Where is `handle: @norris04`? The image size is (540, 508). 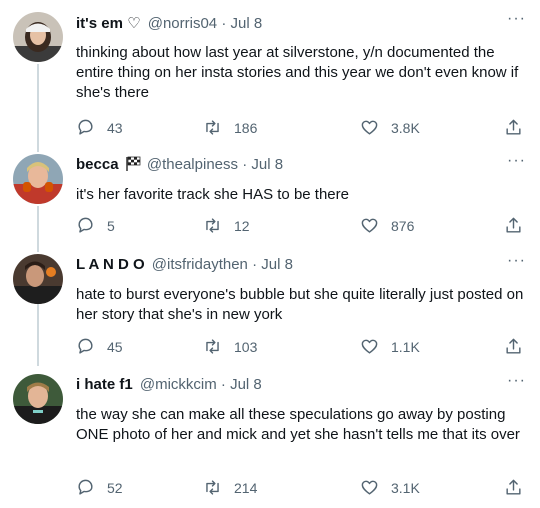 handle: @norris04 is located at coordinates (182, 23).